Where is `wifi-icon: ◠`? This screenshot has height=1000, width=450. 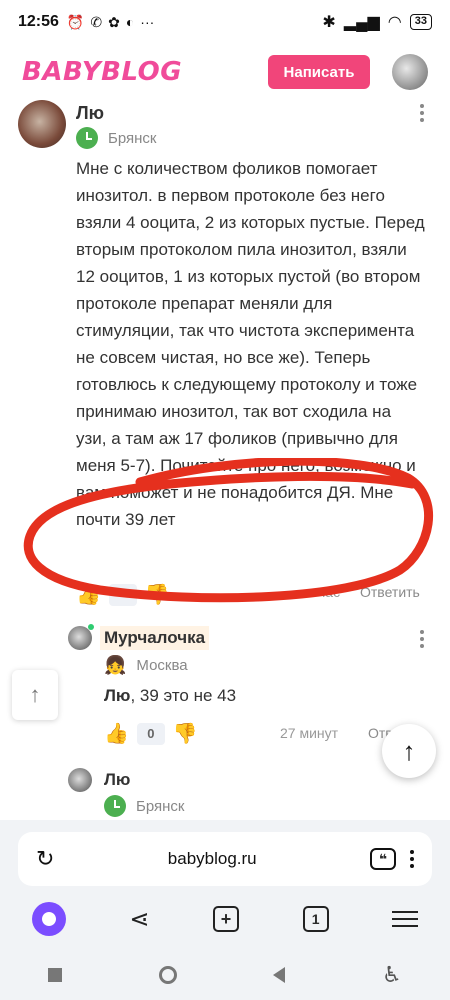 wifi-icon: ◠ is located at coordinates (394, 22).